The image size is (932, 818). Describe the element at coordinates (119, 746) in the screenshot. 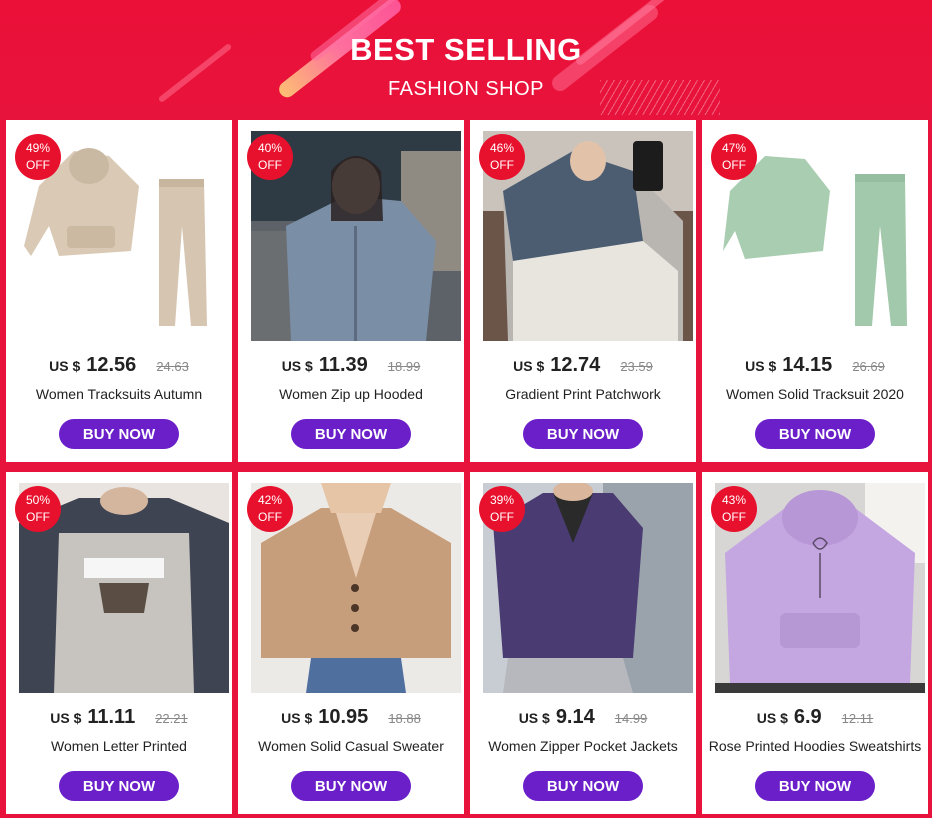

I see `product-name: Women Letter Printed` at that location.